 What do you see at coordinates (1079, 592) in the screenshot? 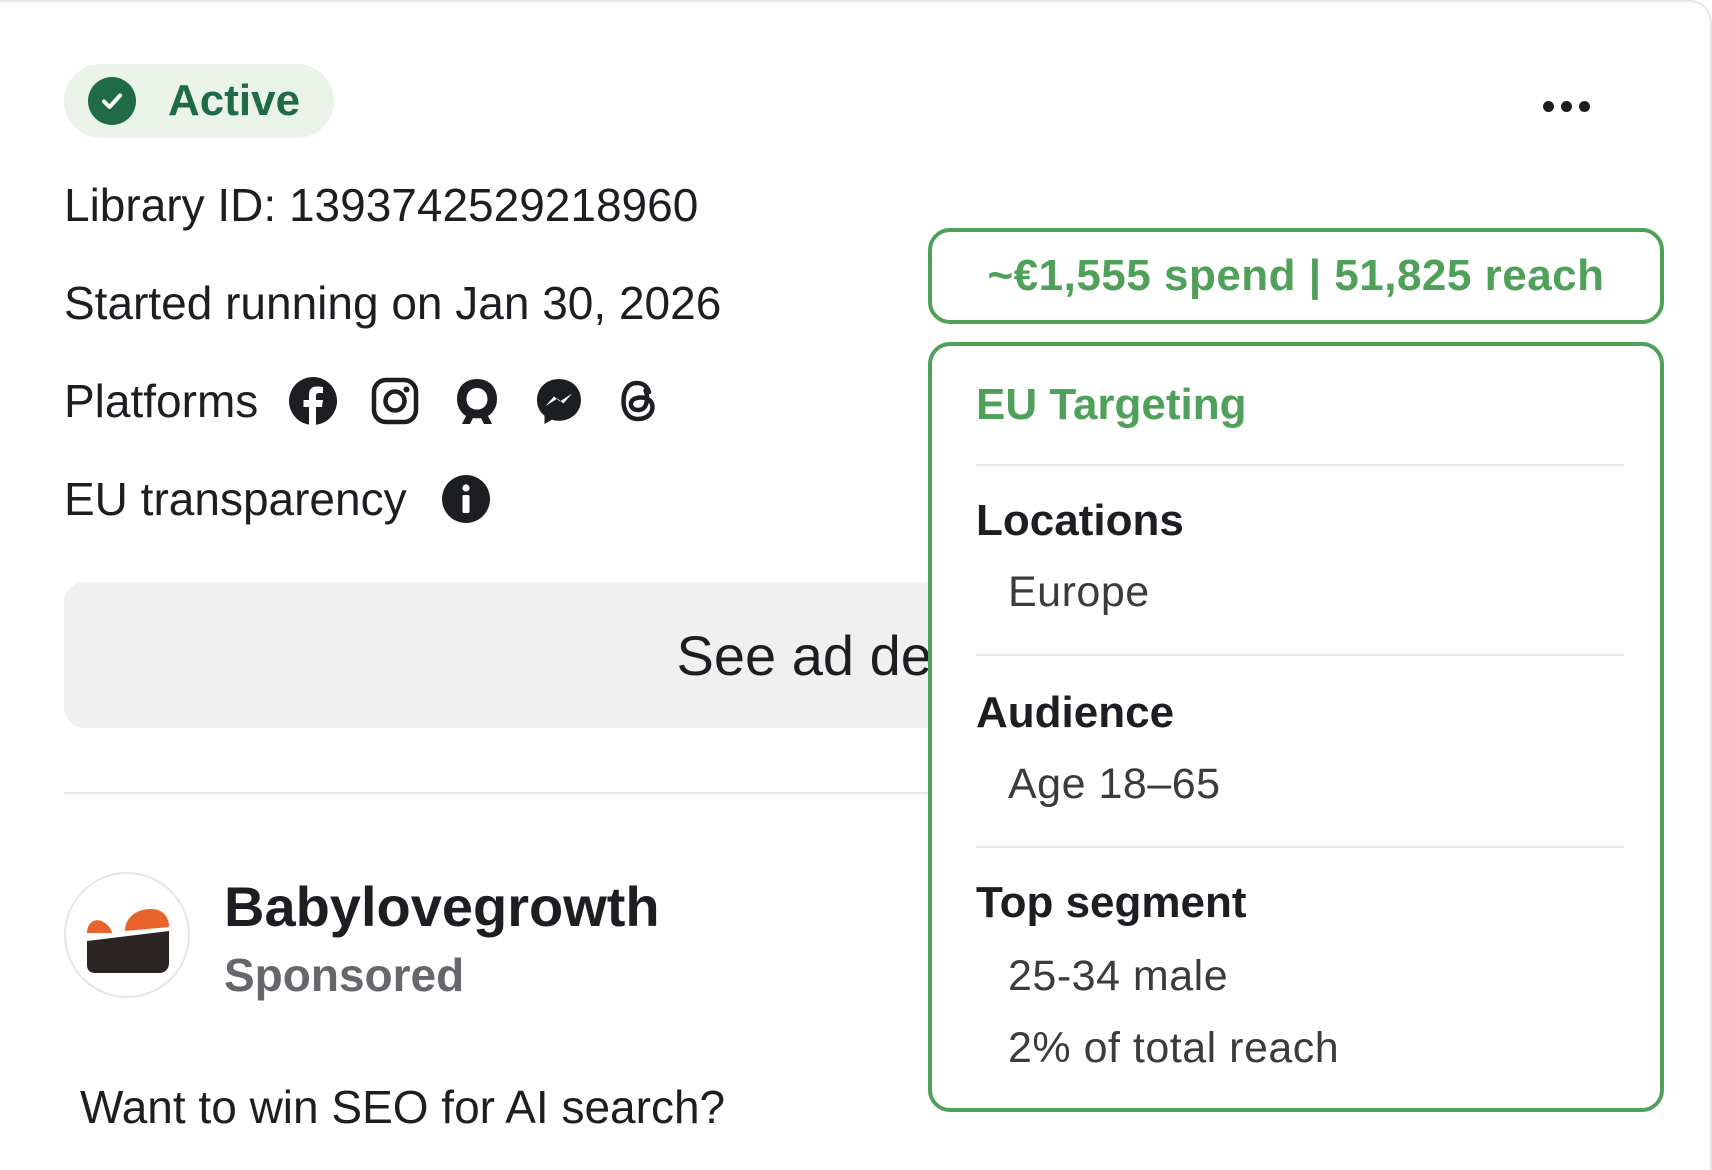
I see `locations-value: Europe` at bounding box center [1079, 592].